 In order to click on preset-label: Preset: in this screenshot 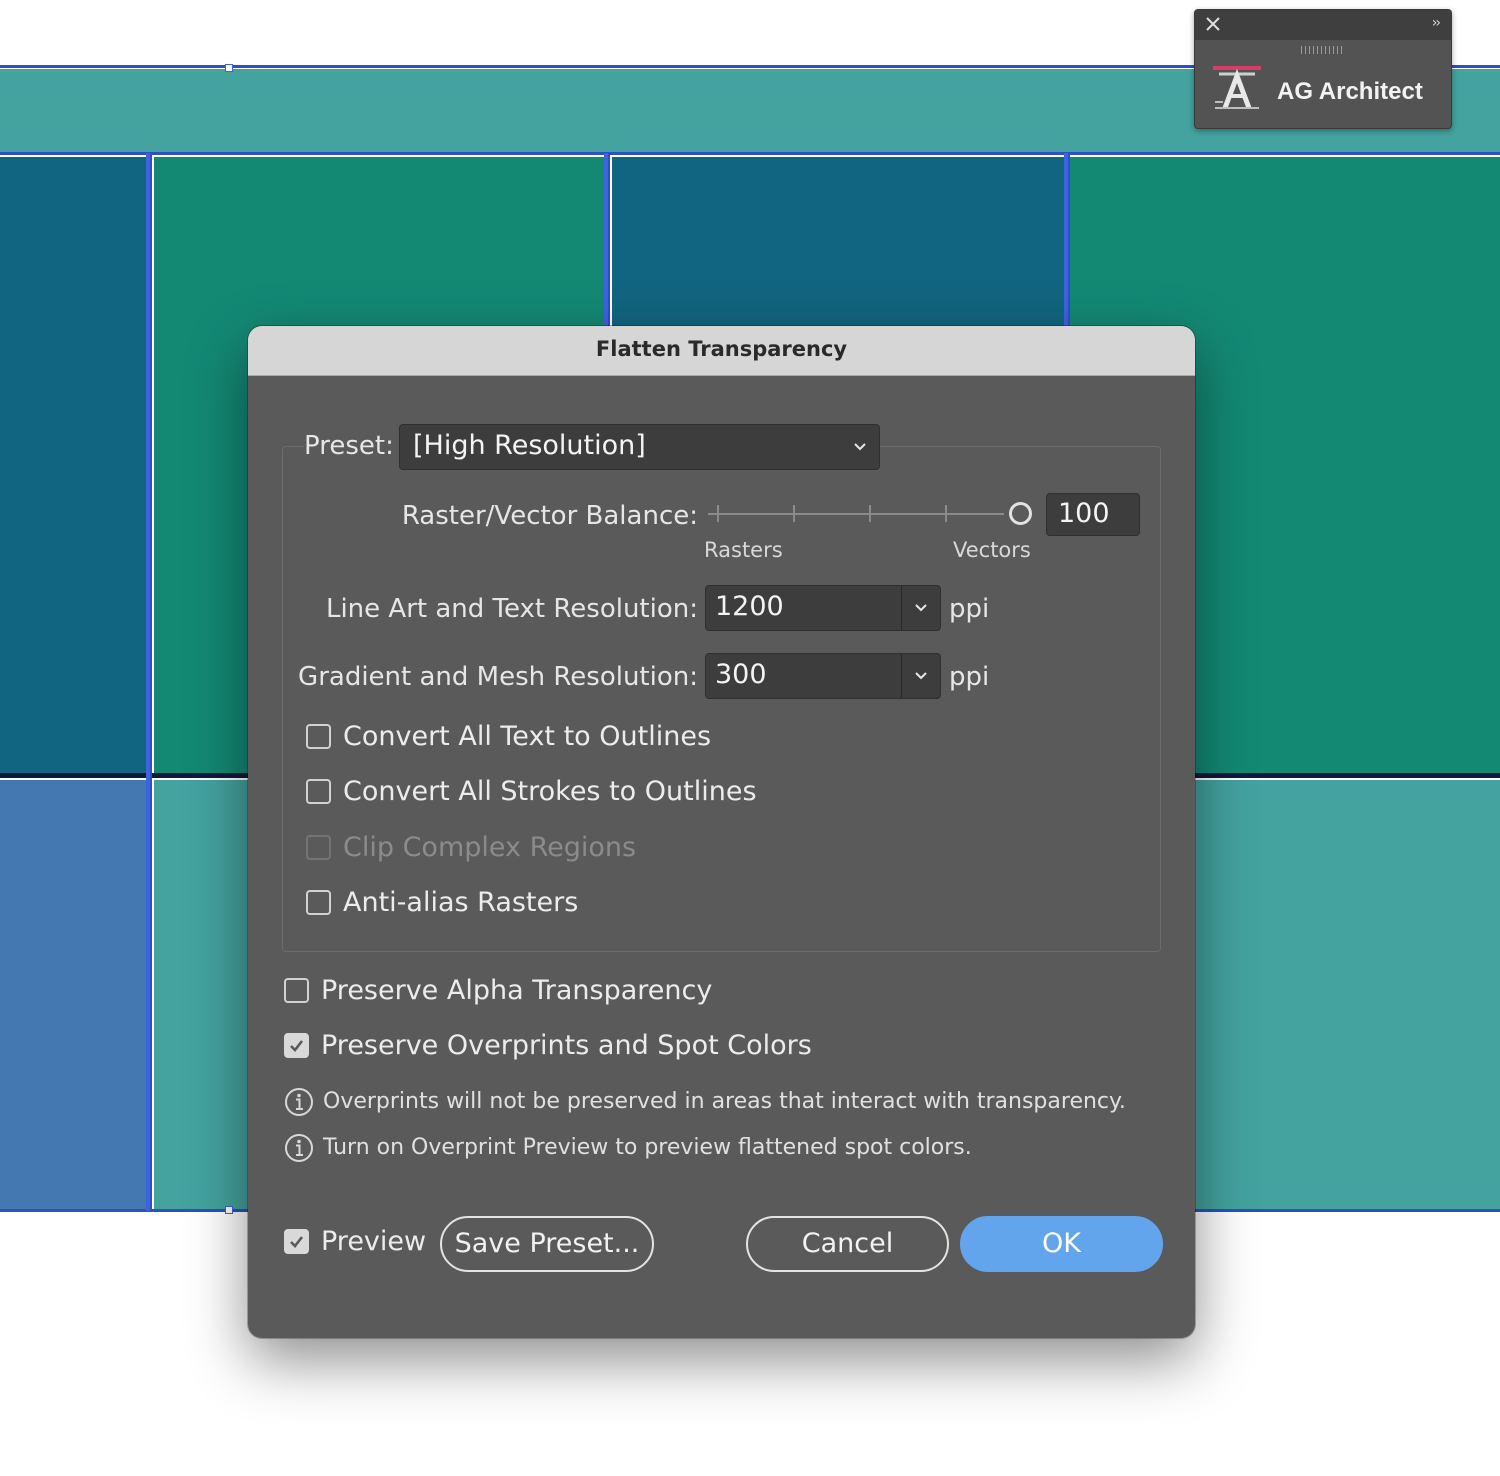, I will do `click(352, 446)`.